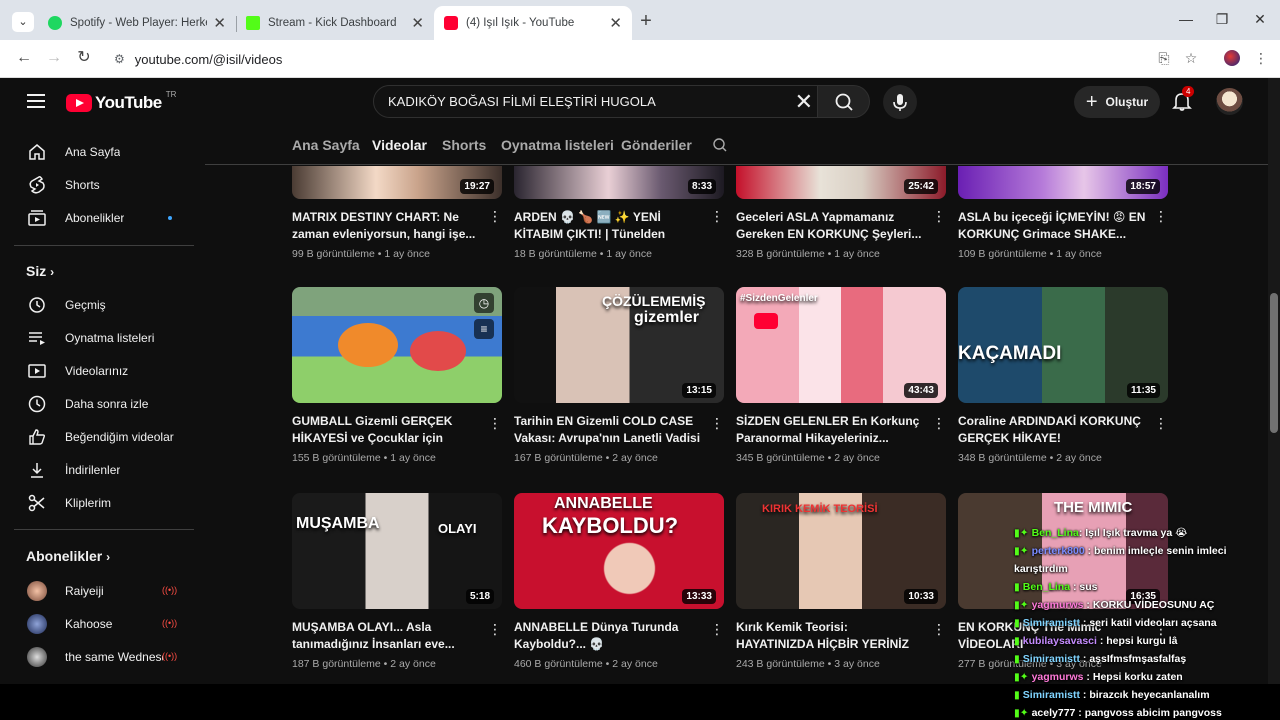 The width and height of the screenshot is (1280, 720). Describe the element at coordinates (1063, 345) in the screenshot. I see `video-thumbnail: KAÇAMADI 11:35` at that location.